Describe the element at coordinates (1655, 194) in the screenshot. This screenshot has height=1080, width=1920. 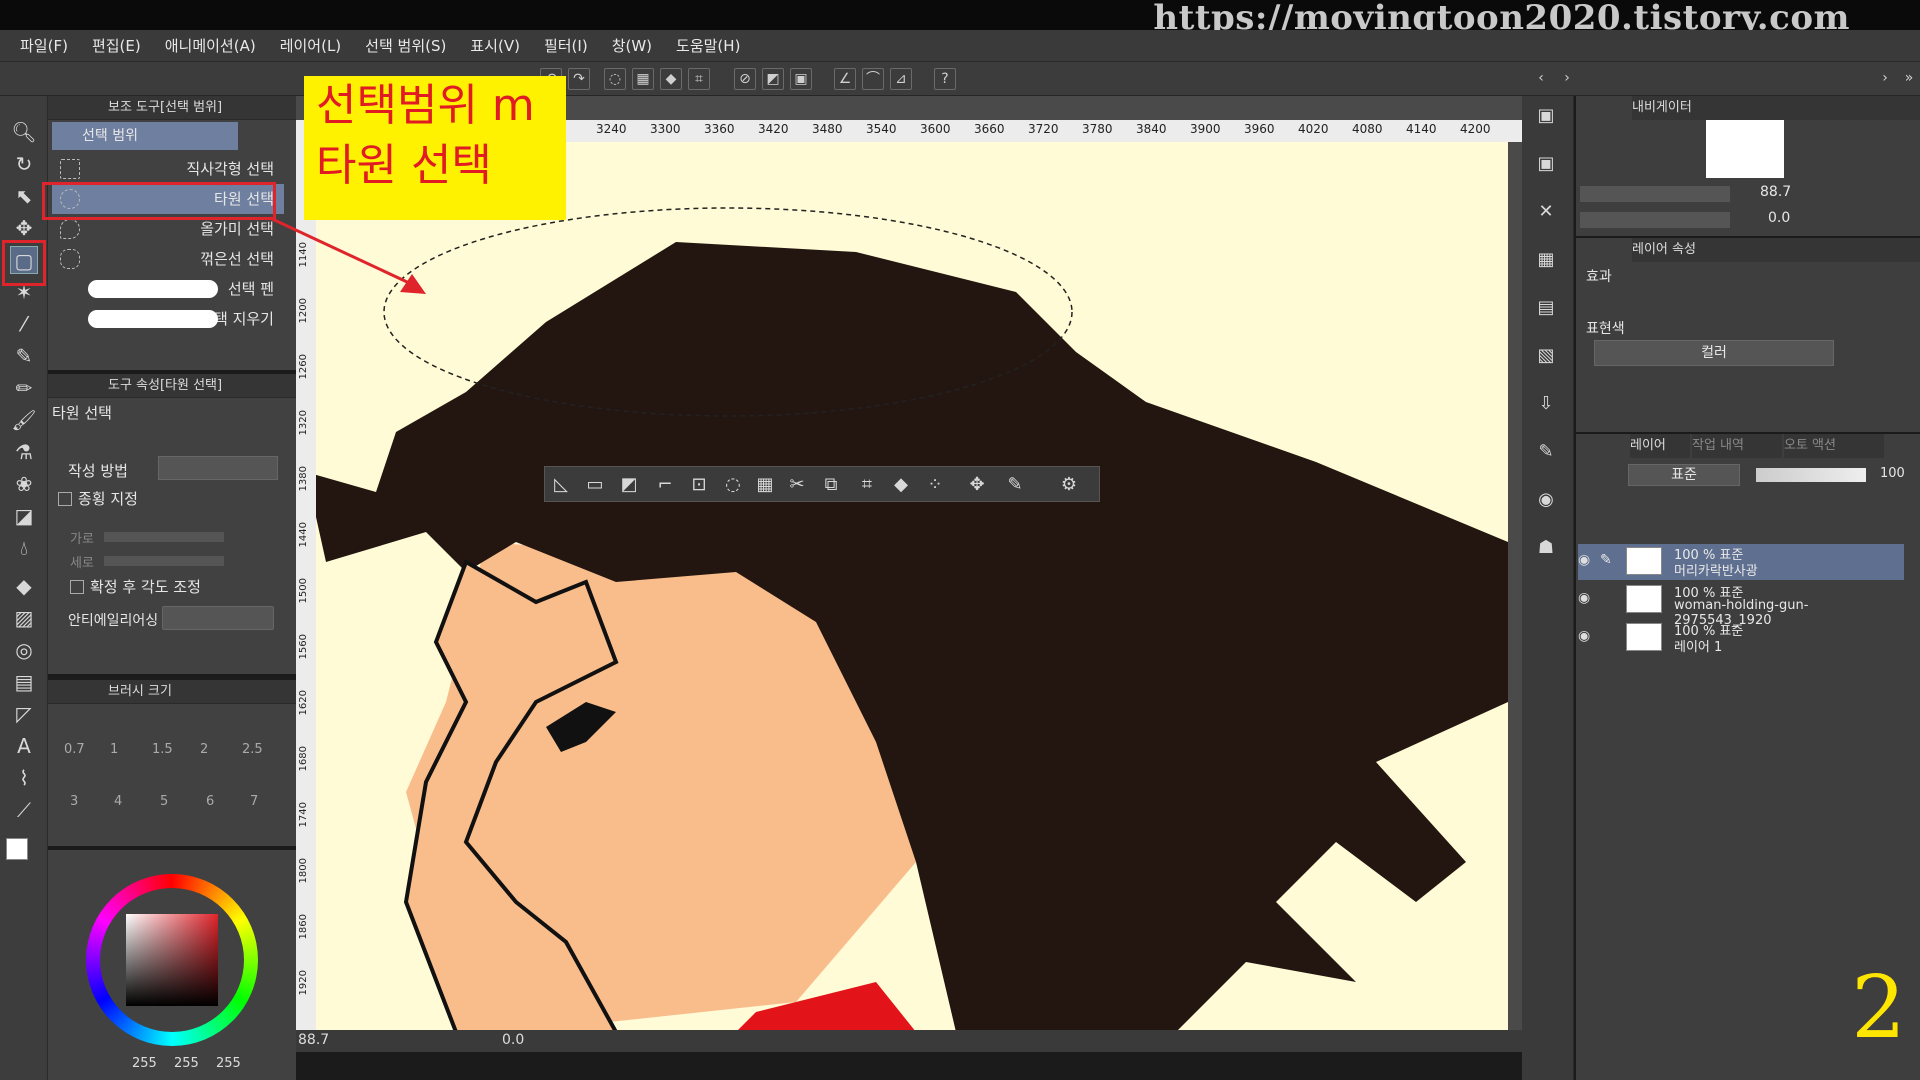
I see `navigator-zoom-slider` at that location.